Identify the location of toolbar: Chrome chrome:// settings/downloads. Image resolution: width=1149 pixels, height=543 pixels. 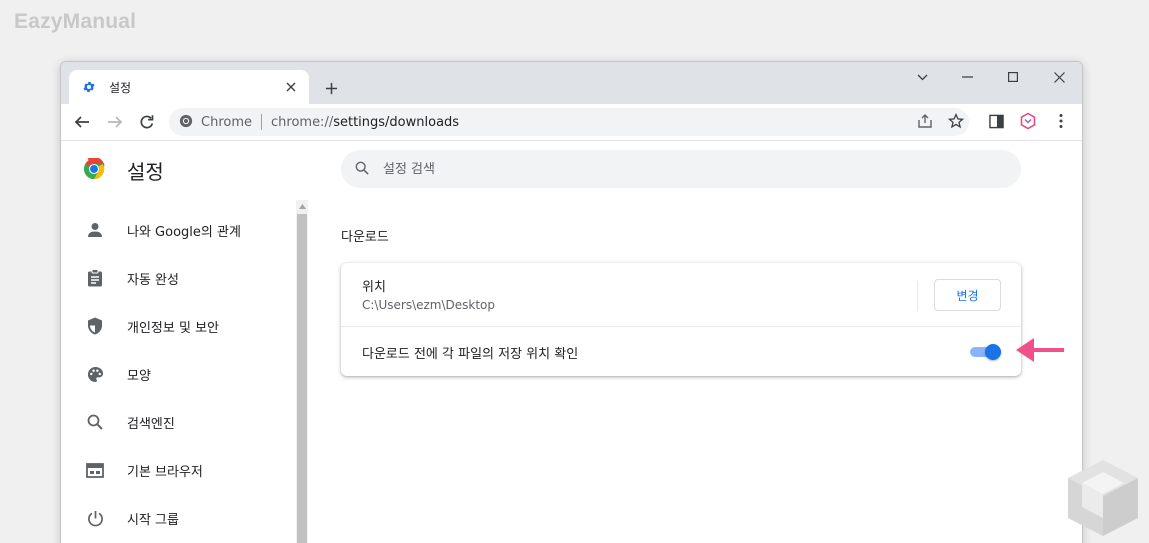
(571, 122).